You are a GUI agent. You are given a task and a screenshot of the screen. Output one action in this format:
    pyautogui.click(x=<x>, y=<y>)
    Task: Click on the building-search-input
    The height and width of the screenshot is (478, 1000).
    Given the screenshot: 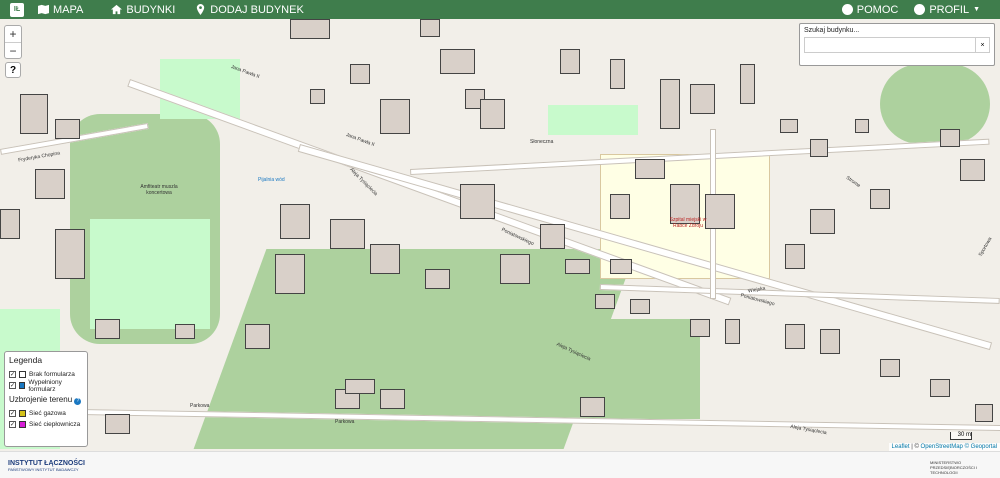 What is the action you would take?
    pyautogui.click(x=890, y=45)
    